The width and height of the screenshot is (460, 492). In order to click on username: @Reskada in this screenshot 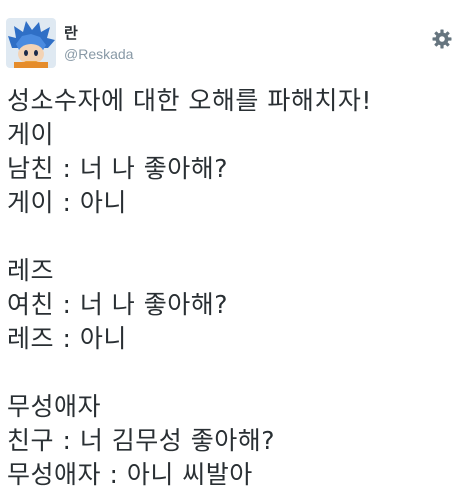, I will do `click(98, 54)`.